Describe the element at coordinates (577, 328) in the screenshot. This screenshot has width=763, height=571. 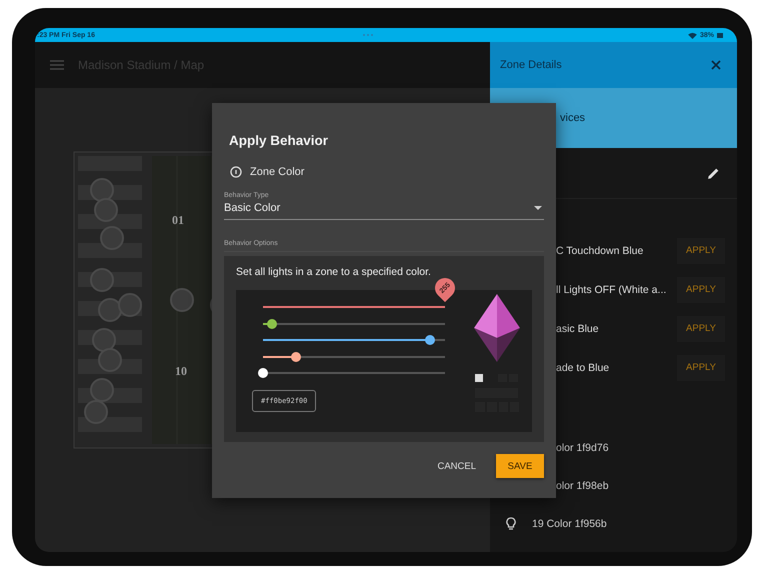
I see `behavior-name: asic Blue` at that location.